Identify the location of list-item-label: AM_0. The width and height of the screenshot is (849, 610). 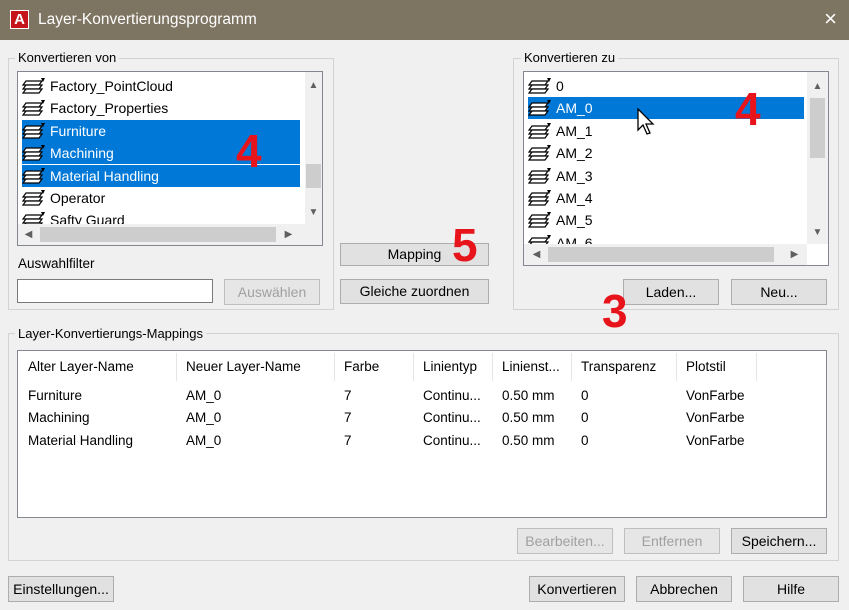
(574, 108).